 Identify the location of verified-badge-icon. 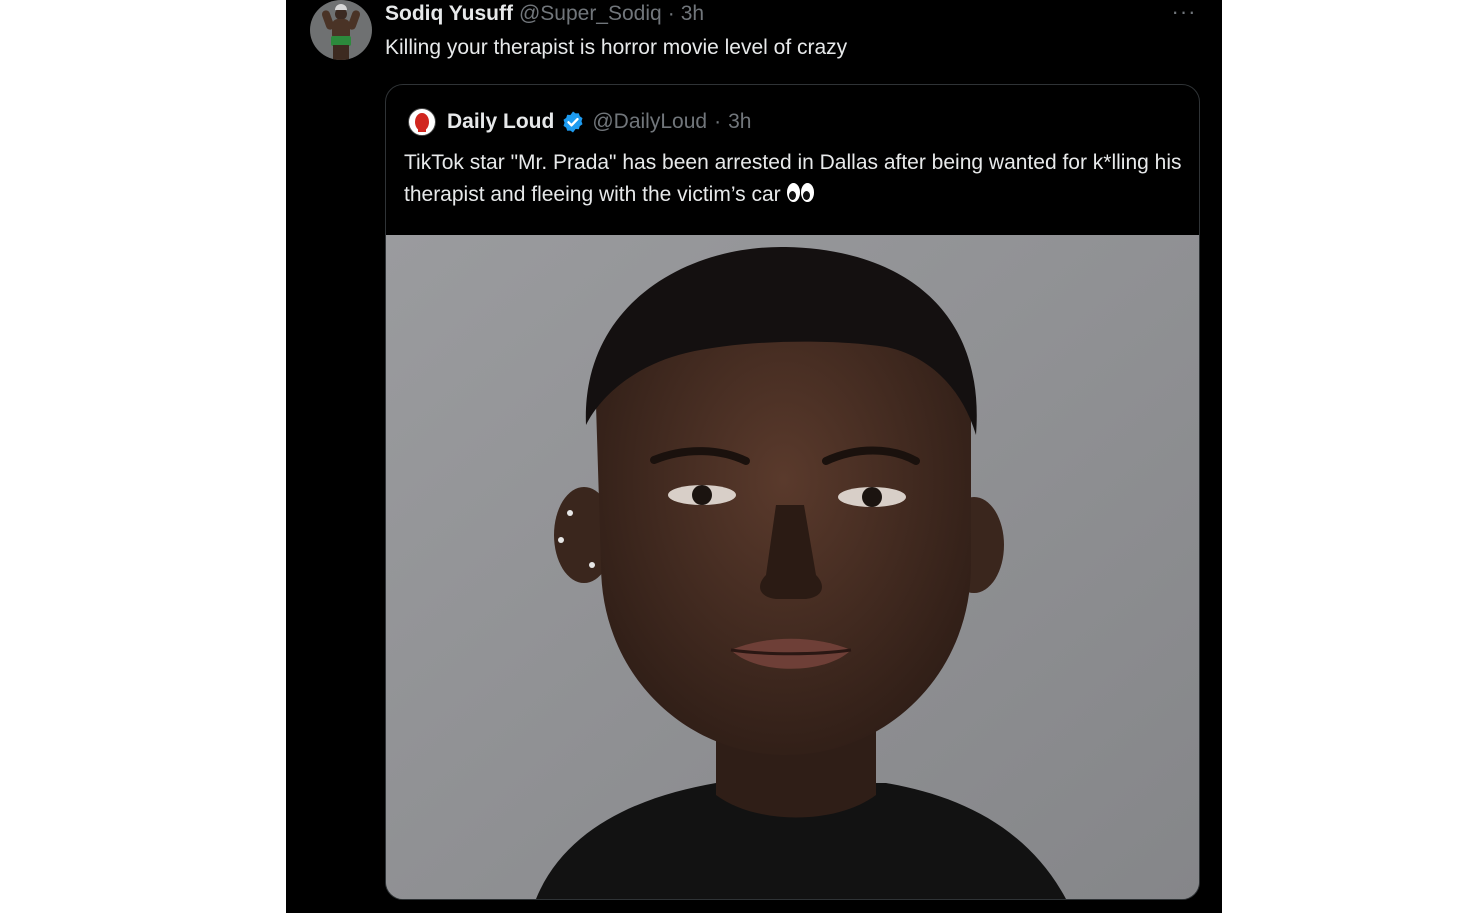
(573, 122).